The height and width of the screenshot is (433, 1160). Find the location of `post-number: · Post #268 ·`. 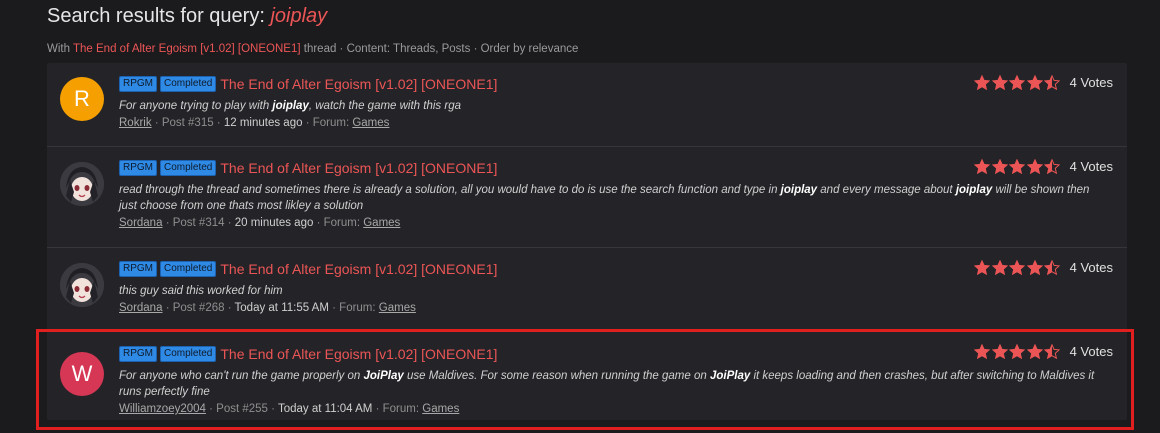

post-number: · Post #268 · is located at coordinates (198, 308).